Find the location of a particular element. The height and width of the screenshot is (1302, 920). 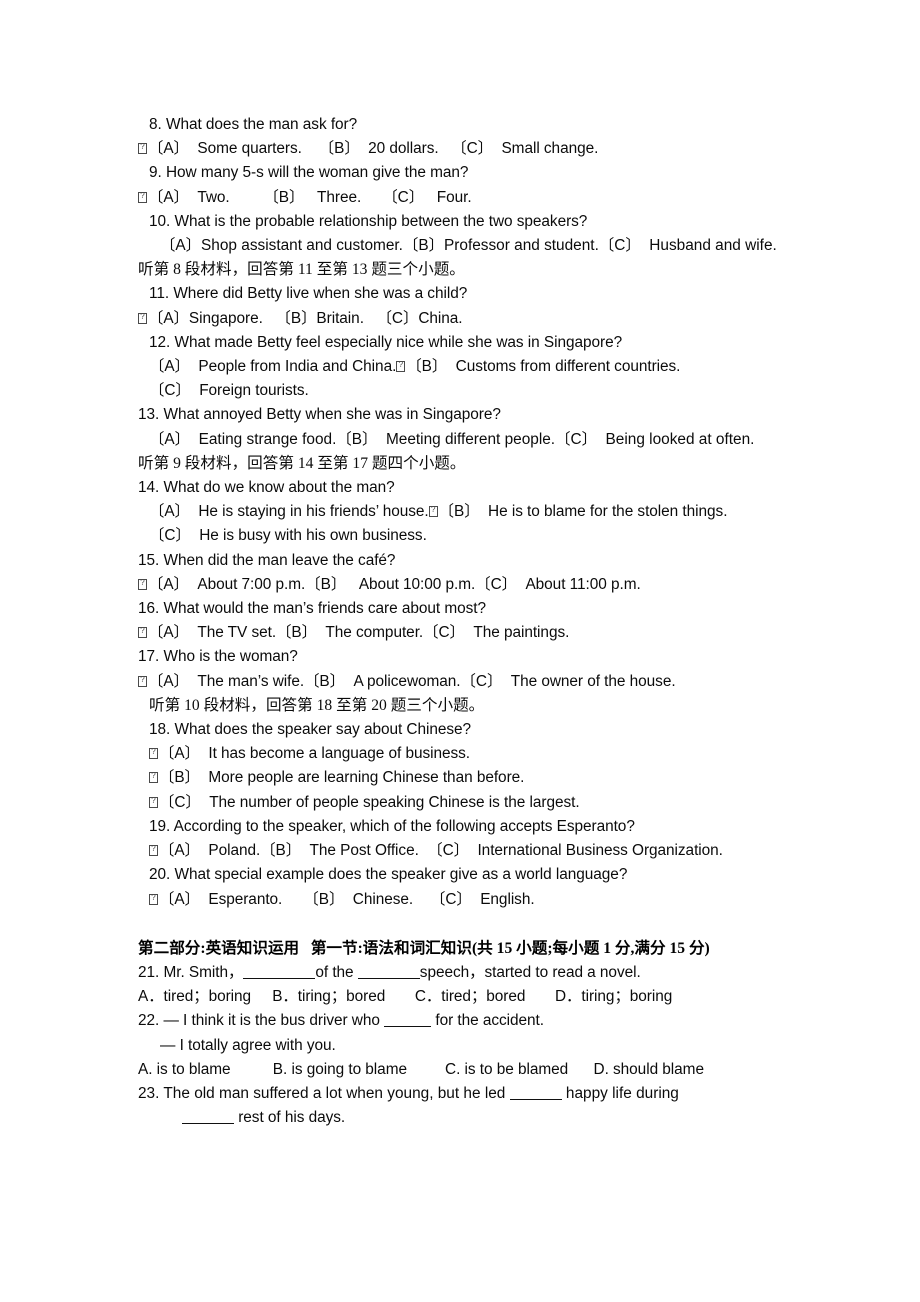

q22-pre: 22. — I think it is the bus driver who is located at coordinates (261, 1021).